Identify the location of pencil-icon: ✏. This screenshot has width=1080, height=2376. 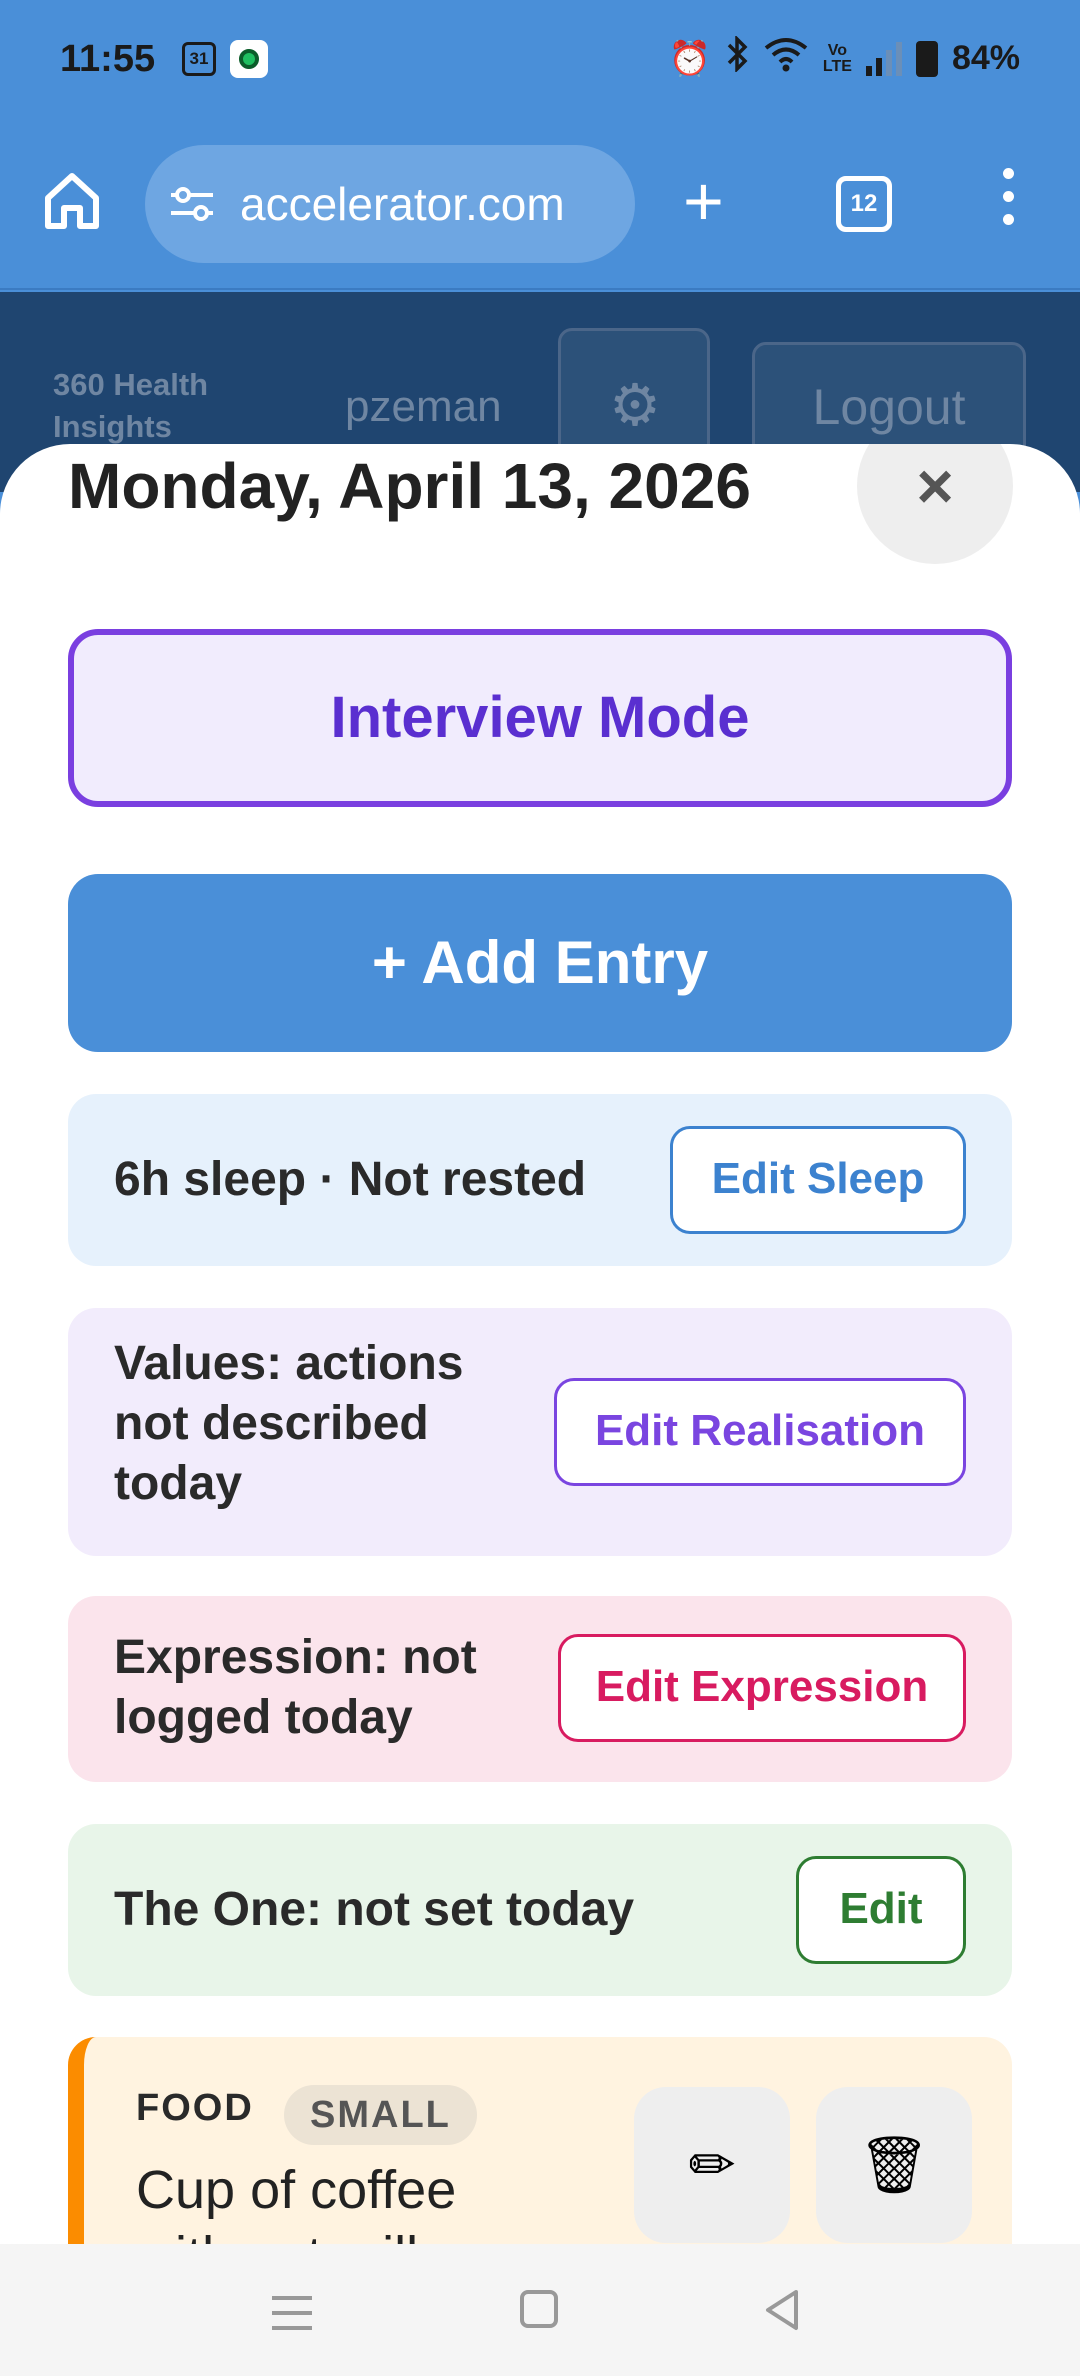
(712, 2165).